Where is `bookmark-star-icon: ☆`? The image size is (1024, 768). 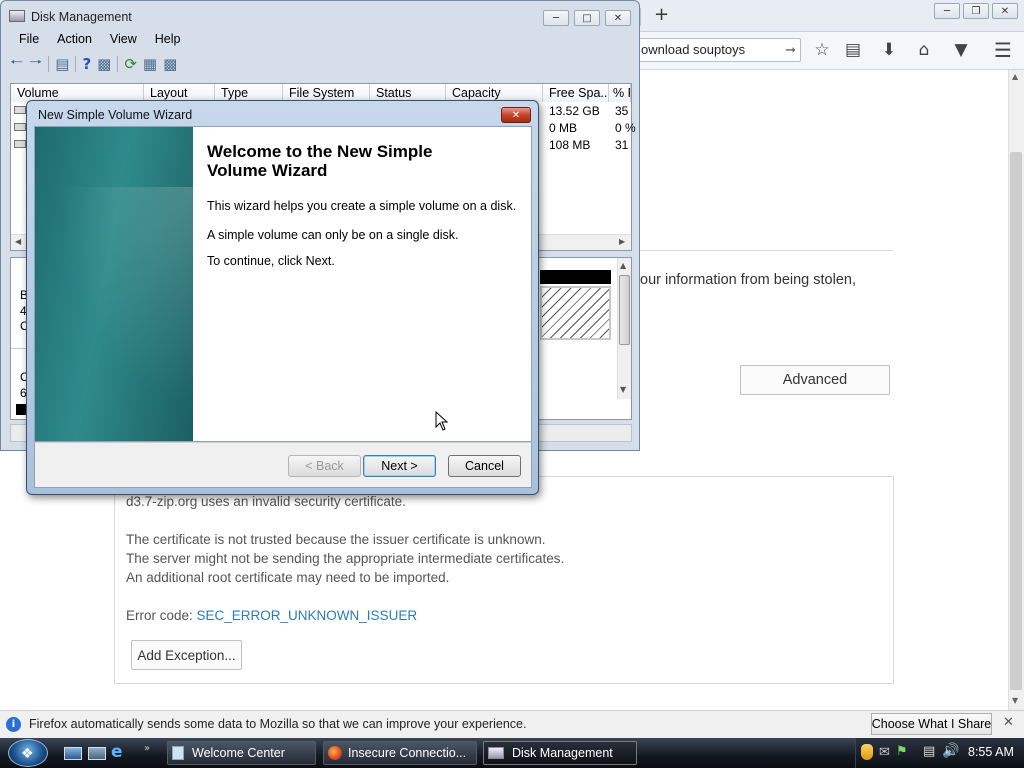 bookmark-star-icon: ☆ is located at coordinates (822, 50).